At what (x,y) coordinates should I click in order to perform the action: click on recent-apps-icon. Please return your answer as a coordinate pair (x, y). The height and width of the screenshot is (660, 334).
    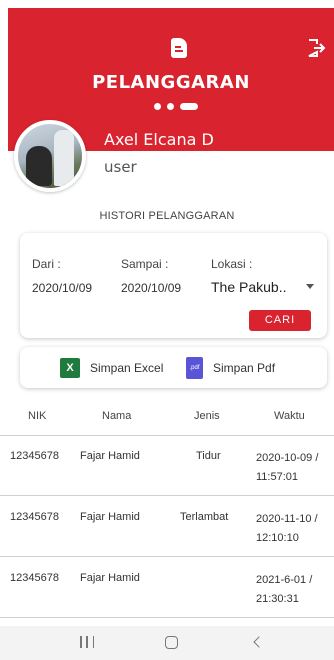
    Looking at the image, I should click on (87, 642).